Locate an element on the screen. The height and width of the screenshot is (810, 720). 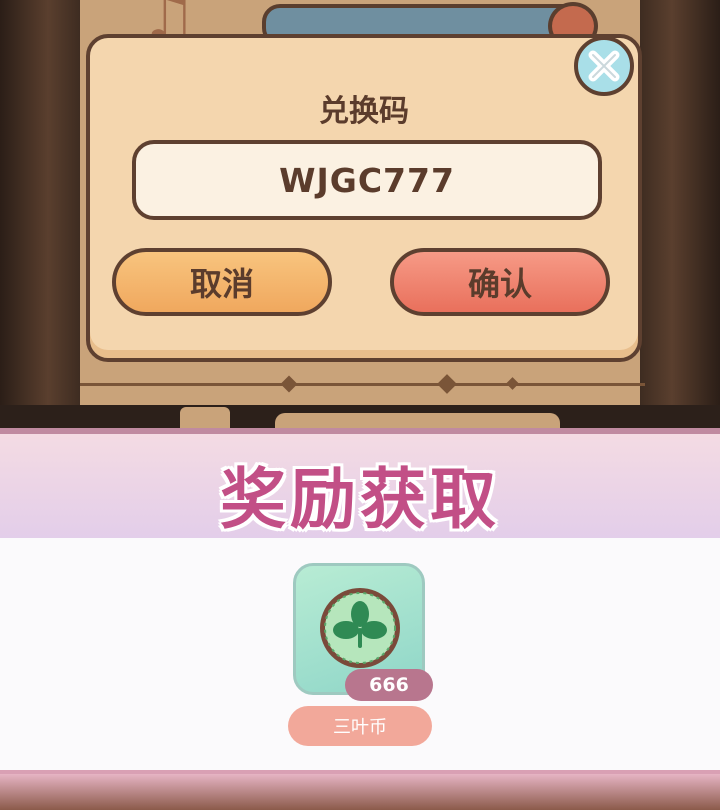
background-frame-right is located at coordinates (680, 202).